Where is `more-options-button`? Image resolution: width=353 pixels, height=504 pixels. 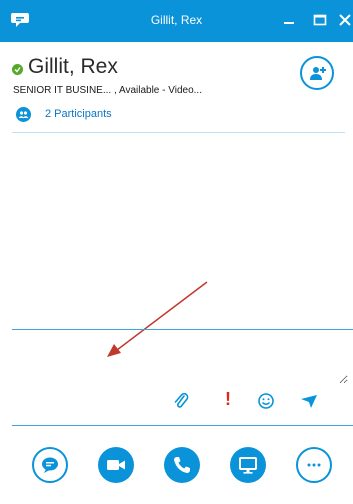
more-options-button is located at coordinates (314, 465).